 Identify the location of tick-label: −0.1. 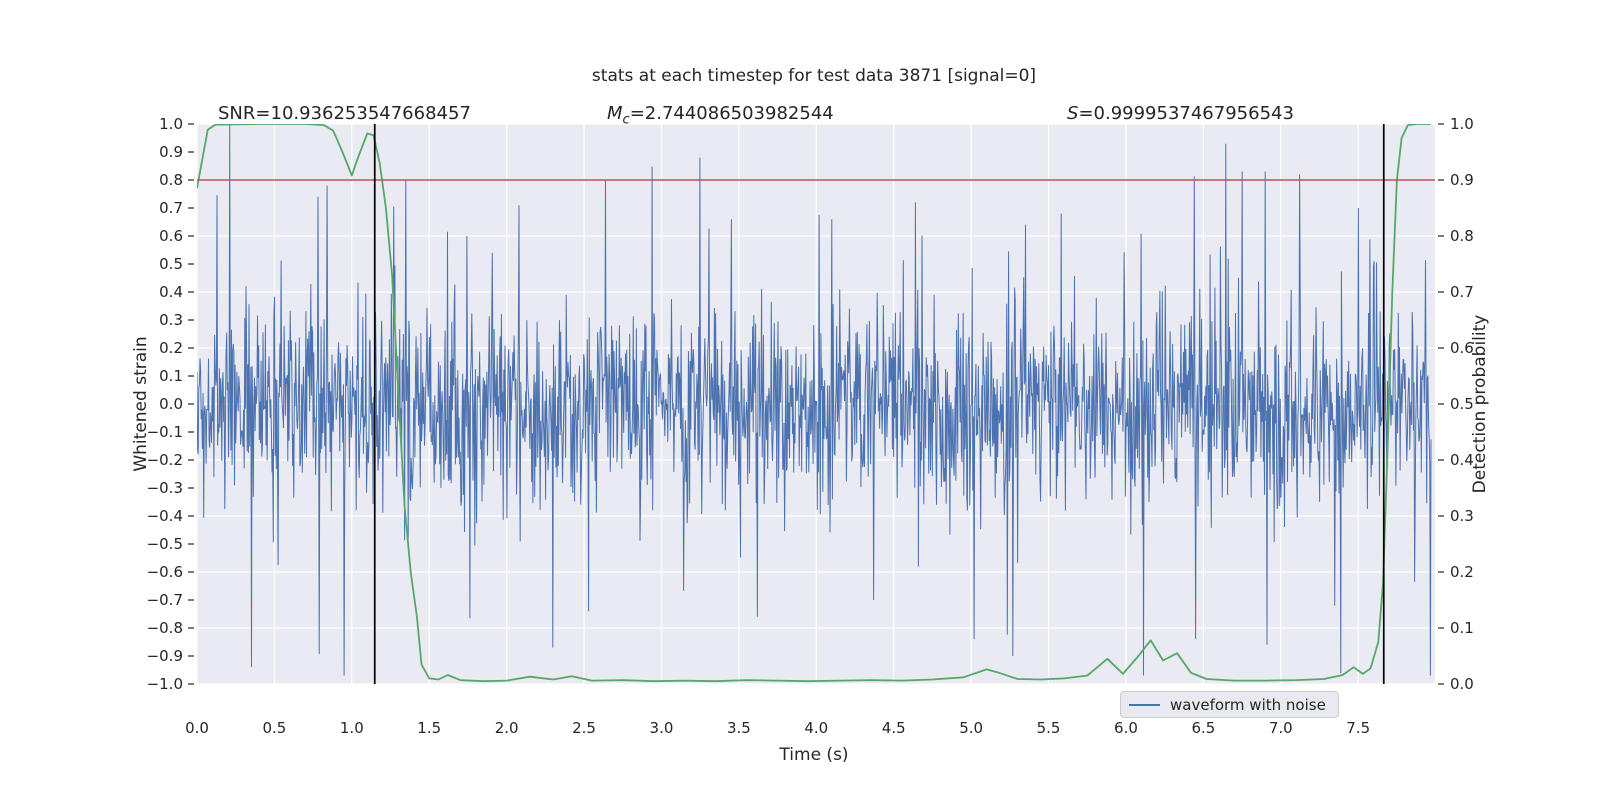
(165, 432).